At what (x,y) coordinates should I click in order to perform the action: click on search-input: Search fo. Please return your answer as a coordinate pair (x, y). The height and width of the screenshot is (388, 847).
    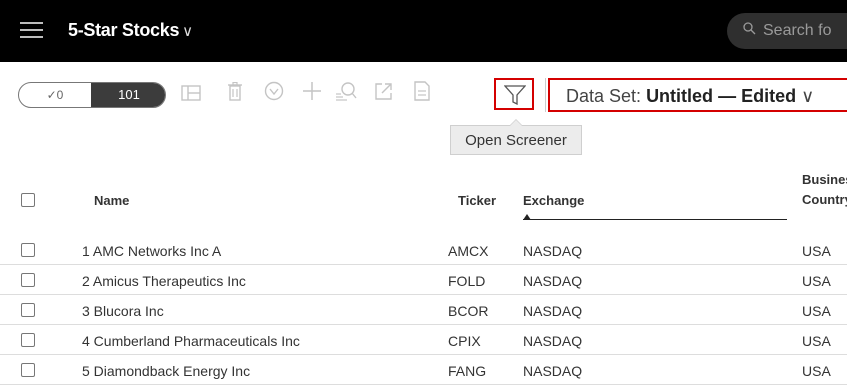
    Looking at the image, I should click on (787, 31).